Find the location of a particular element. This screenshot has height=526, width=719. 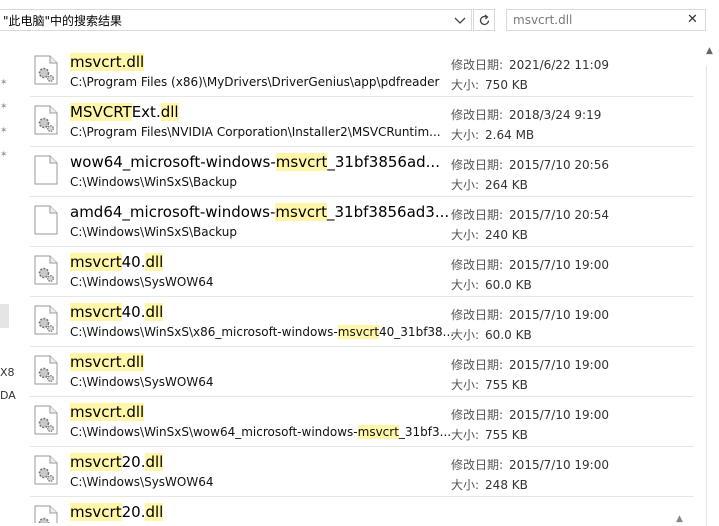

modified-date: 修改日期: 2021/6/22 11:09 is located at coordinates (530, 64).